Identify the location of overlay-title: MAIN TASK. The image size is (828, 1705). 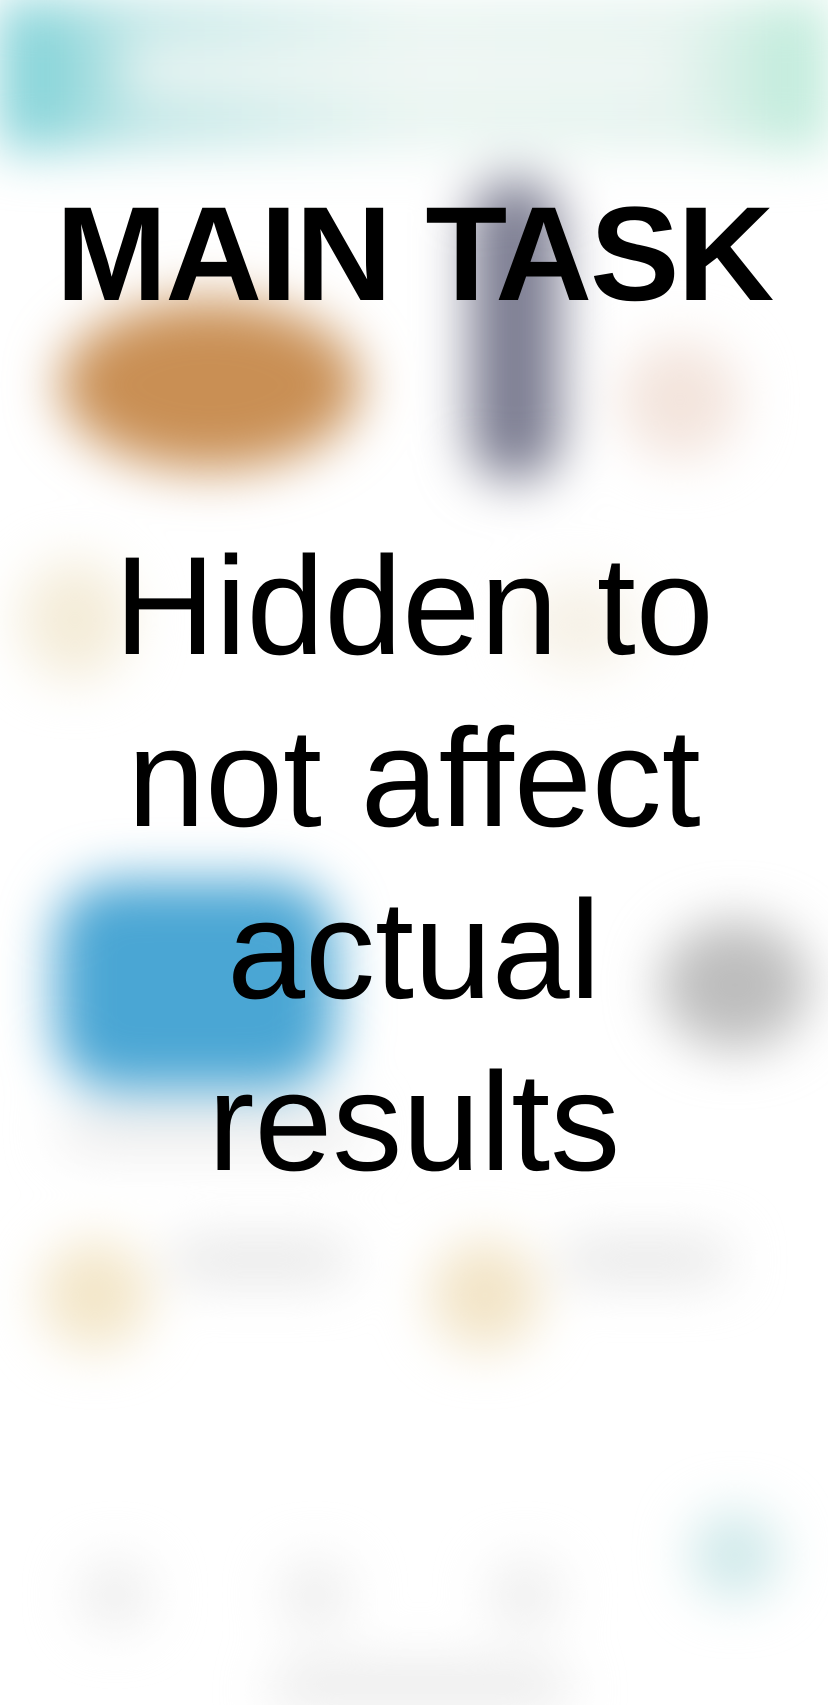
(414, 254).